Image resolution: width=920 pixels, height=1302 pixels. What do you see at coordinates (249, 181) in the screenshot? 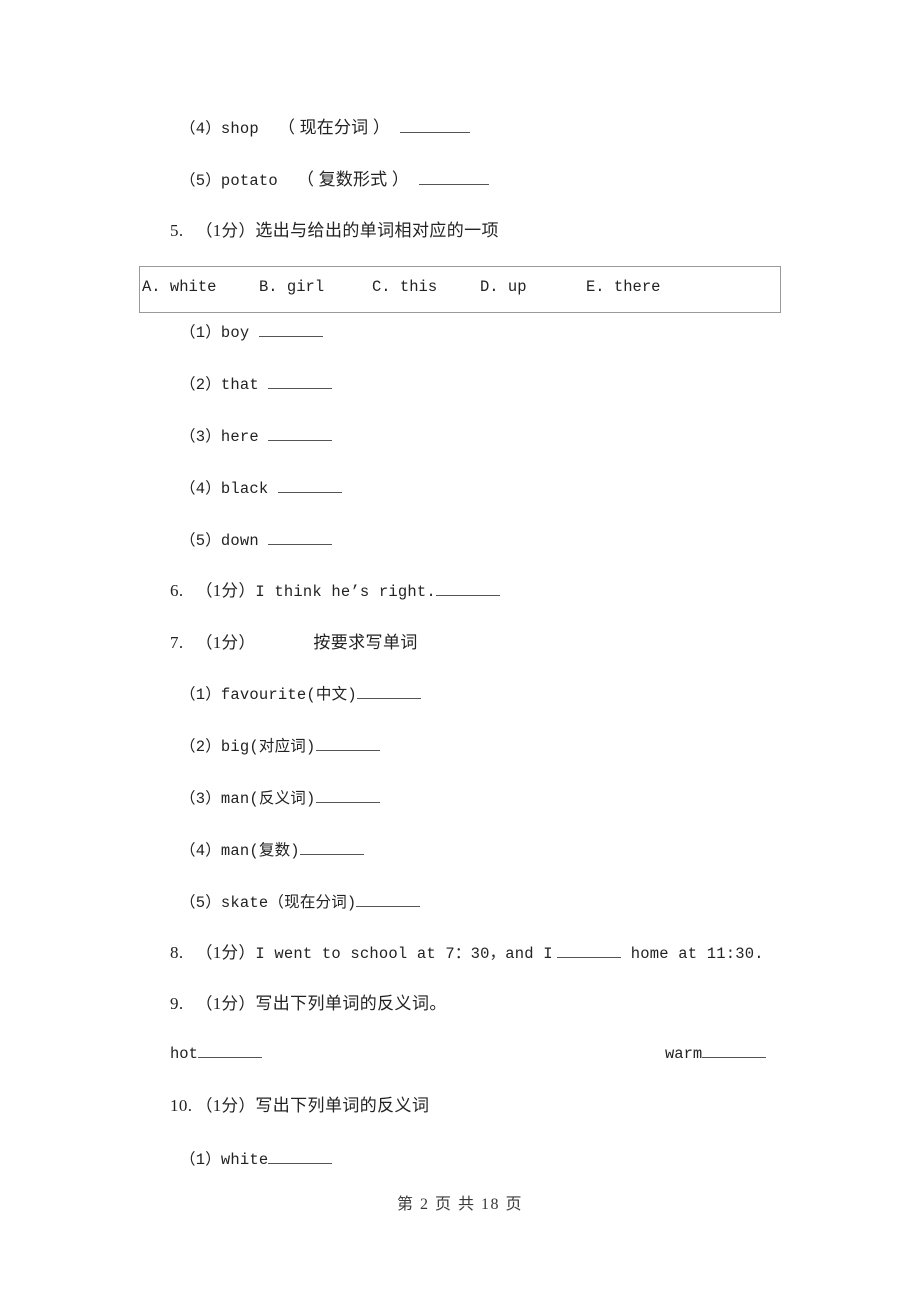
I see `item-word: potato` at bounding box center [249, 181].